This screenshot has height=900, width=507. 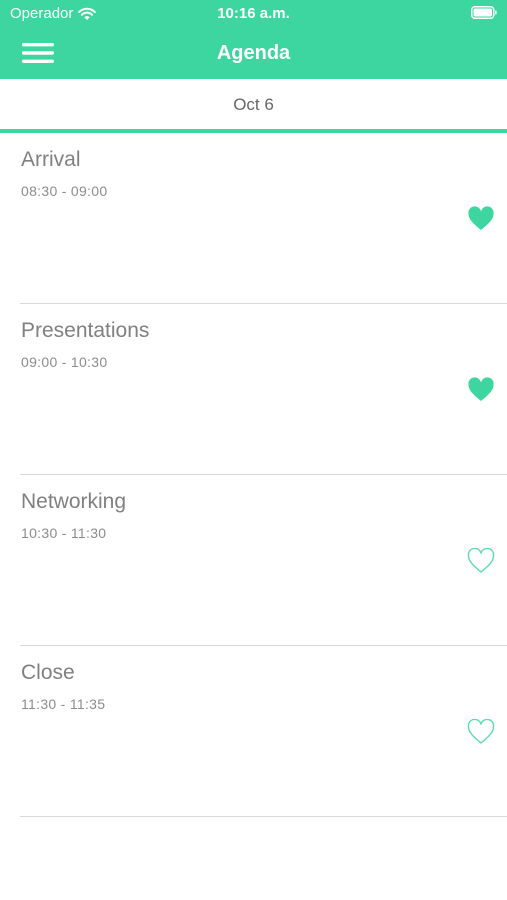 I want to click on agenda-item-time: 11:30 - 11:35, so click(x=63, y=704).